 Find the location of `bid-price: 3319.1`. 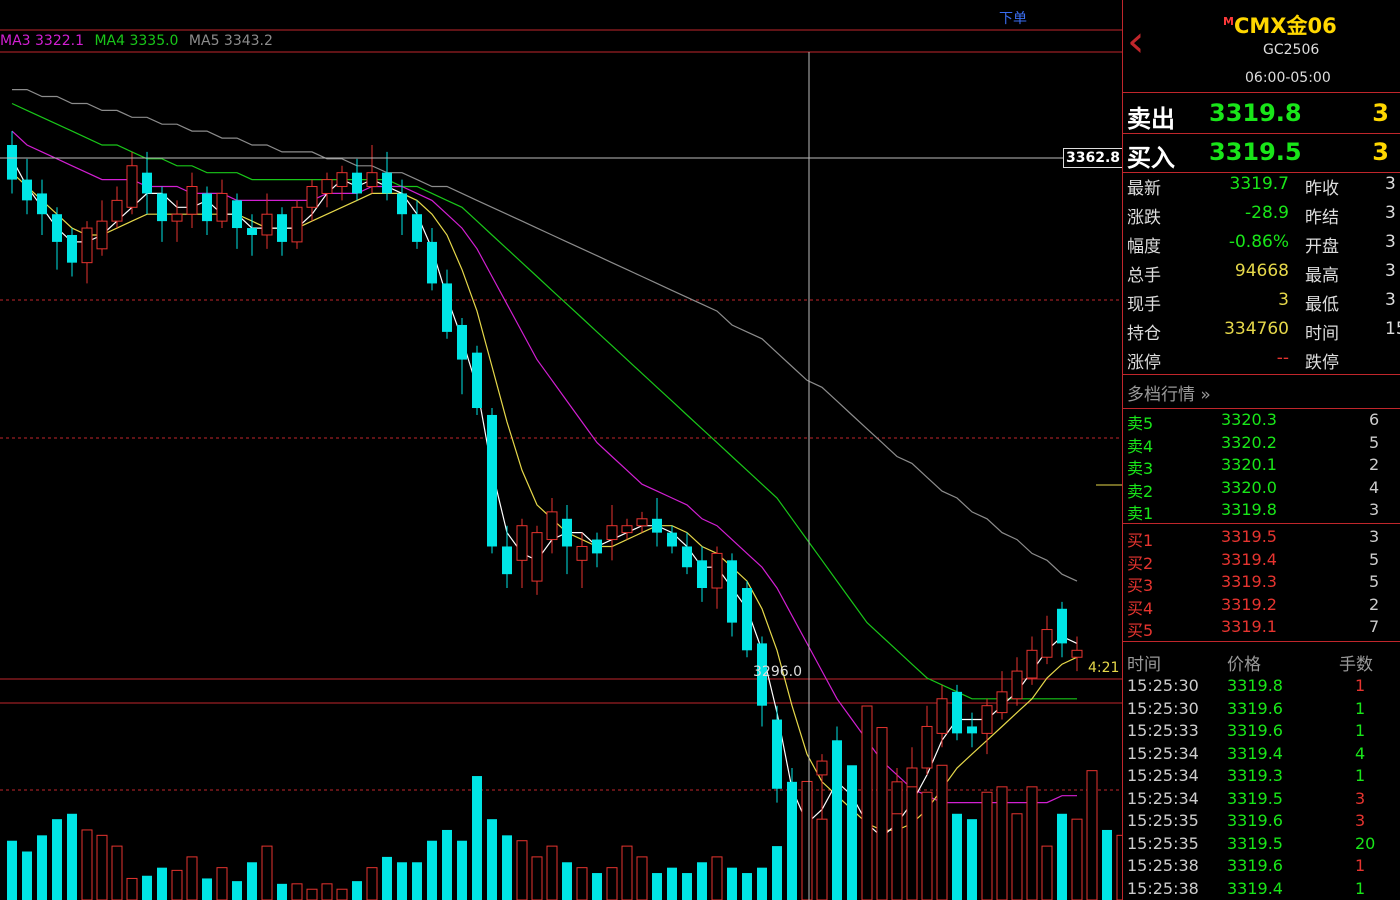

bid-price: 3319.1 is located at coordinates (1249, 626).